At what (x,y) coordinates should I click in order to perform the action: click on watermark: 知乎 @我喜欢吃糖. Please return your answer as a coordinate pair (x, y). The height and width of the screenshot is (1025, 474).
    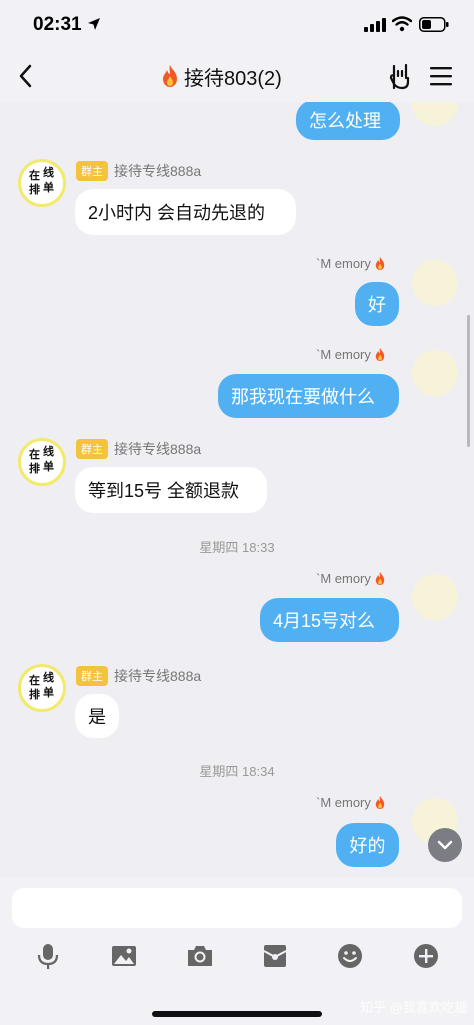
    Looking at the image, I should click on (414, 1007).